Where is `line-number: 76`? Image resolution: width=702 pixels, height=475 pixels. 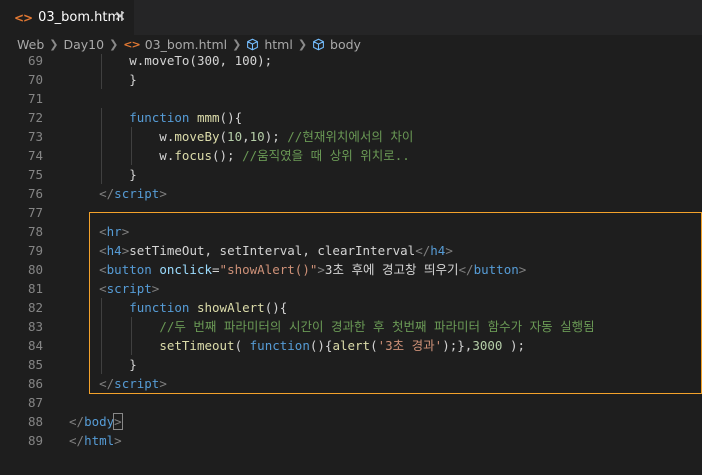
line-number: 76 is located at coordinates (35, 193).